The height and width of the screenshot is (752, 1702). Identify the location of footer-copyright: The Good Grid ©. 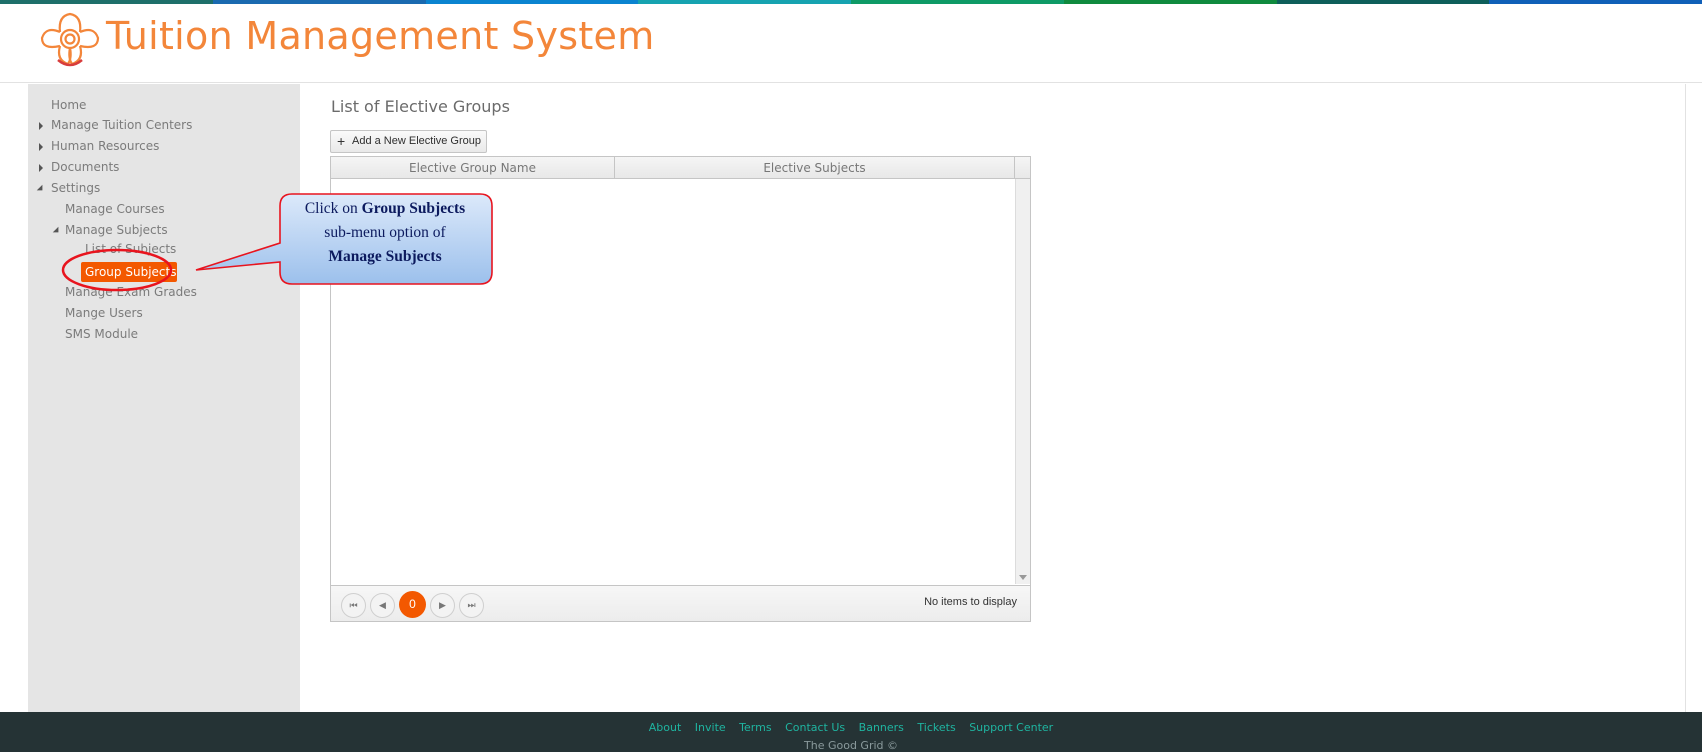
(851, 745).